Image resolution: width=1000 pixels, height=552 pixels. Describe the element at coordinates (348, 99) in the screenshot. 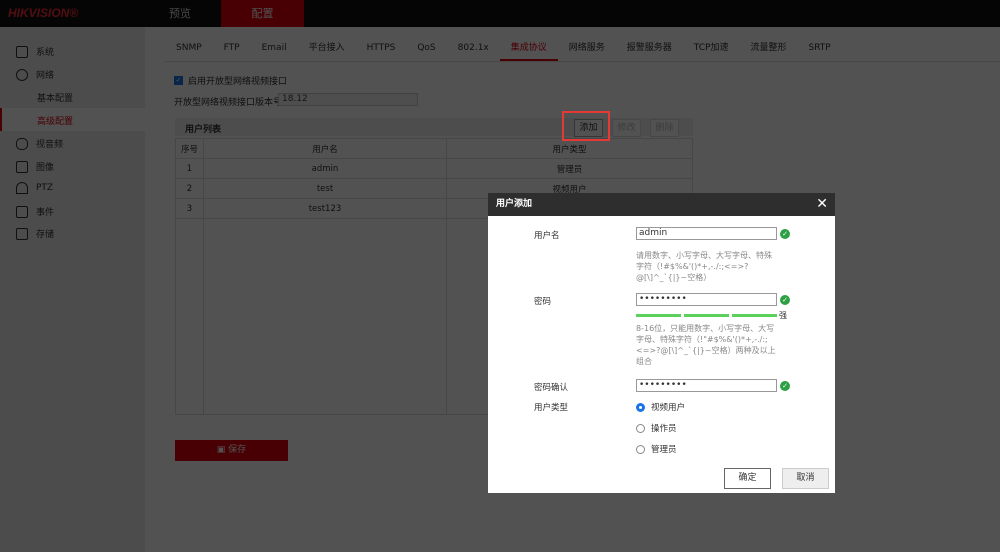

I see `version-field: 18.12` at that location.